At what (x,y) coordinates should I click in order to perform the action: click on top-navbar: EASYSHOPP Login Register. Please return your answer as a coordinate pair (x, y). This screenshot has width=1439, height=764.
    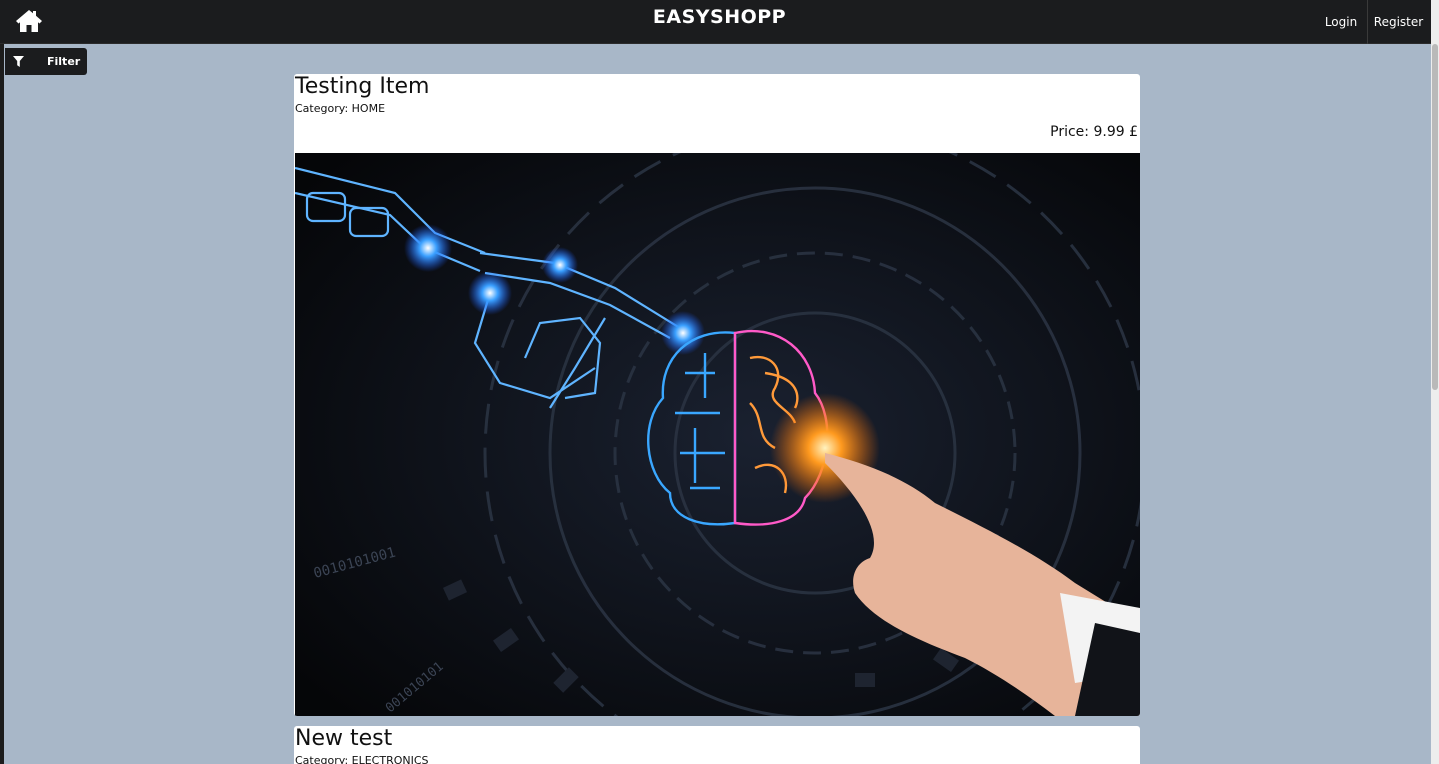
    Looking at the image, I should click on (719, 22).